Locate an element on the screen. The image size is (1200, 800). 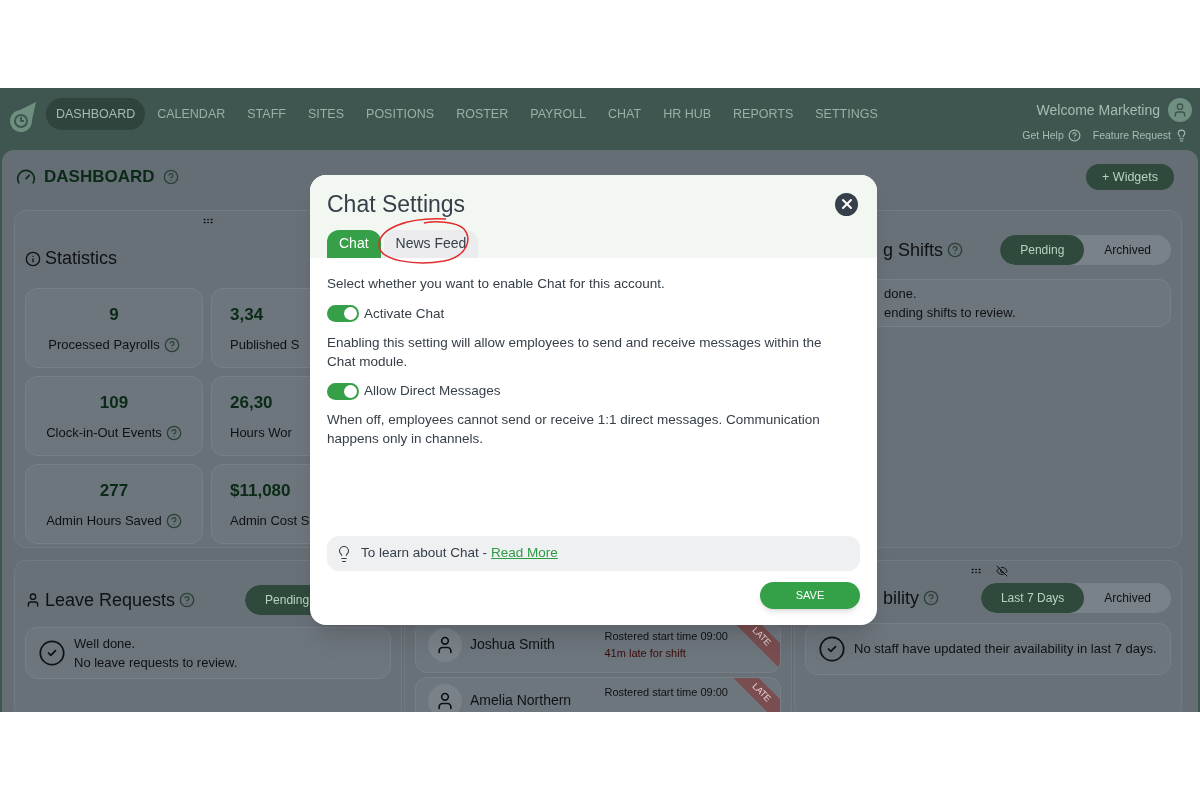
stat-label: Published S is located at coordinates (265, 345).